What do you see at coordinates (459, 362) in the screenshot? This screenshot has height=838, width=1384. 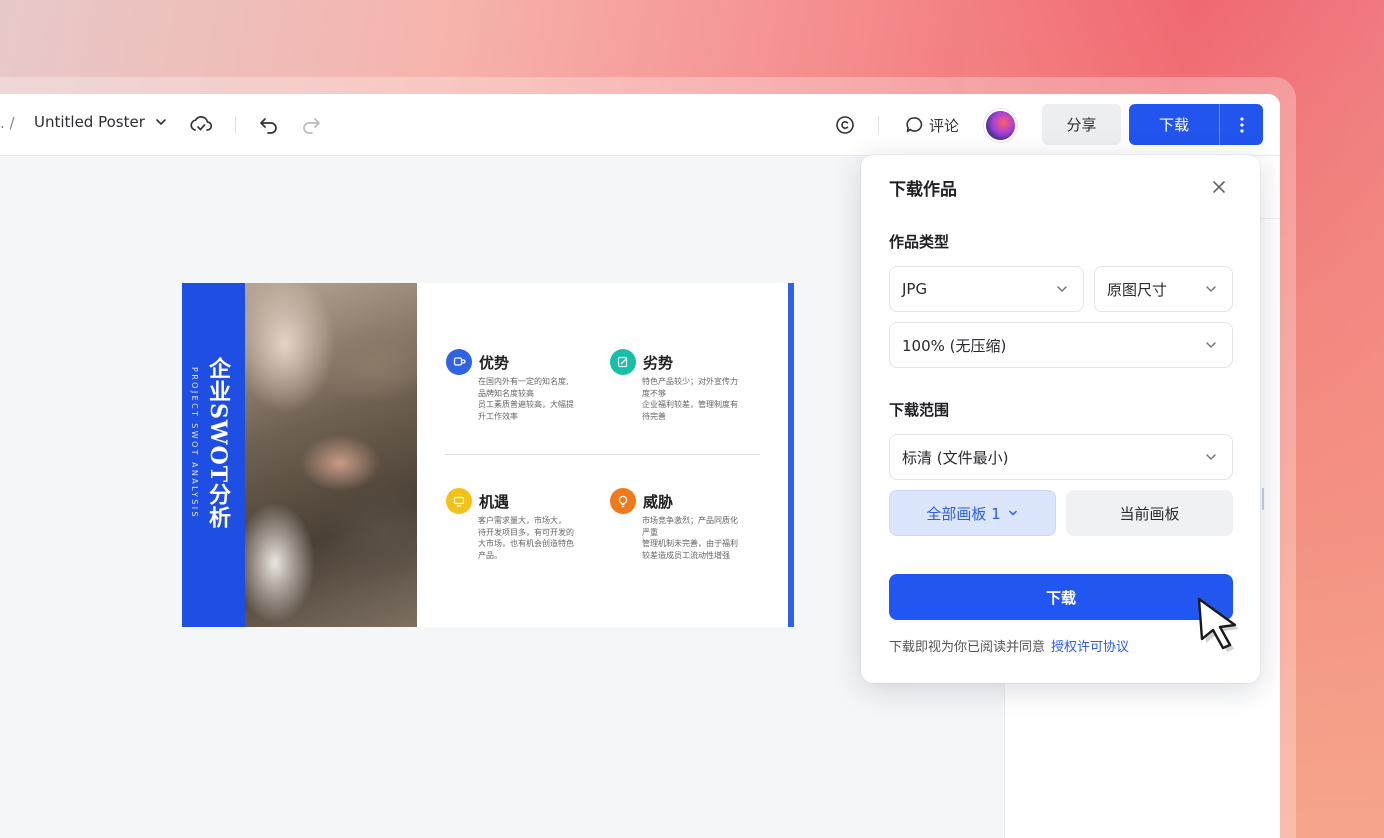 I see `cup-icon` at bounding box center [459, 362].